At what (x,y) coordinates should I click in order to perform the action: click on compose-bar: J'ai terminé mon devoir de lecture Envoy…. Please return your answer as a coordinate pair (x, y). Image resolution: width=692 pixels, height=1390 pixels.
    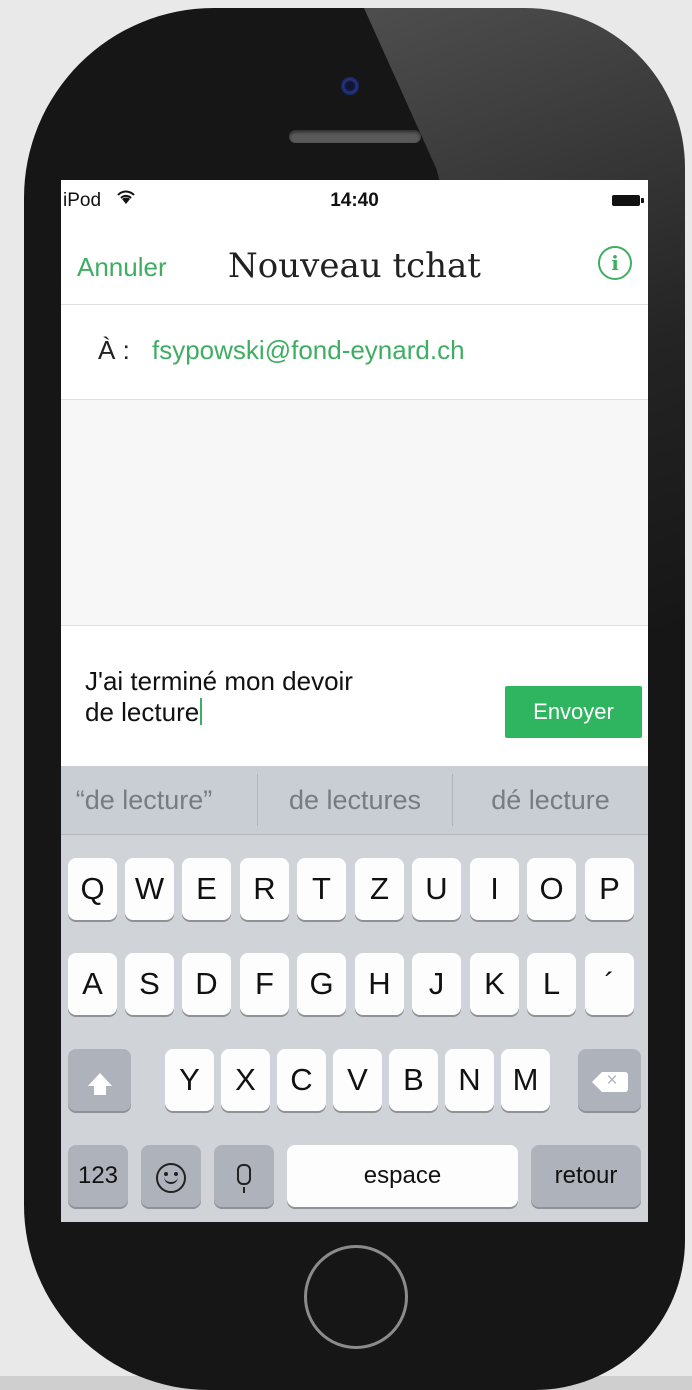
    Looking at the image, I should click on (354, 696).